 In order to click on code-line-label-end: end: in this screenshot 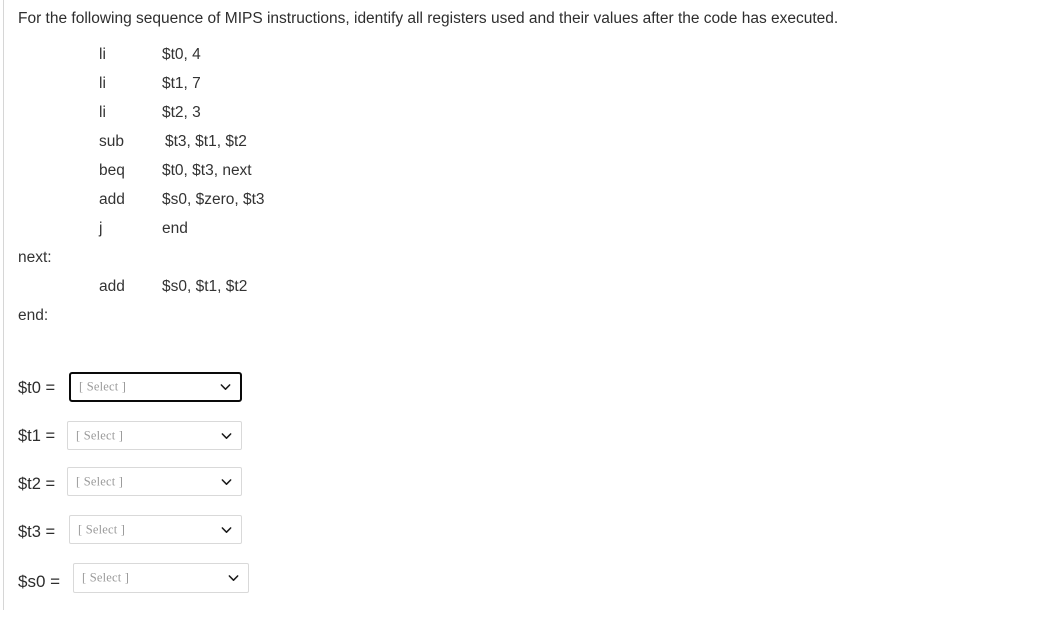, I will do `click(210, 321)`.